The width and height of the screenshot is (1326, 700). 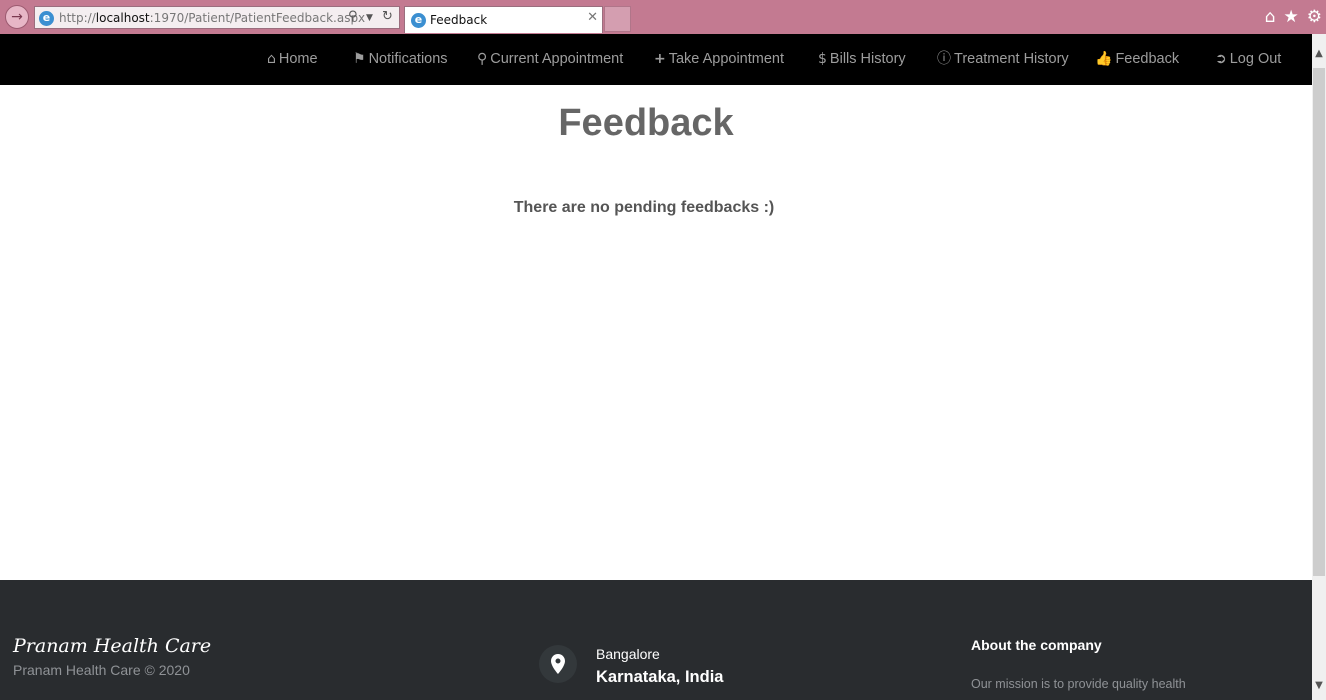 I want to click on scroll-down-icon: ▼, so click(x=1319, y=685).